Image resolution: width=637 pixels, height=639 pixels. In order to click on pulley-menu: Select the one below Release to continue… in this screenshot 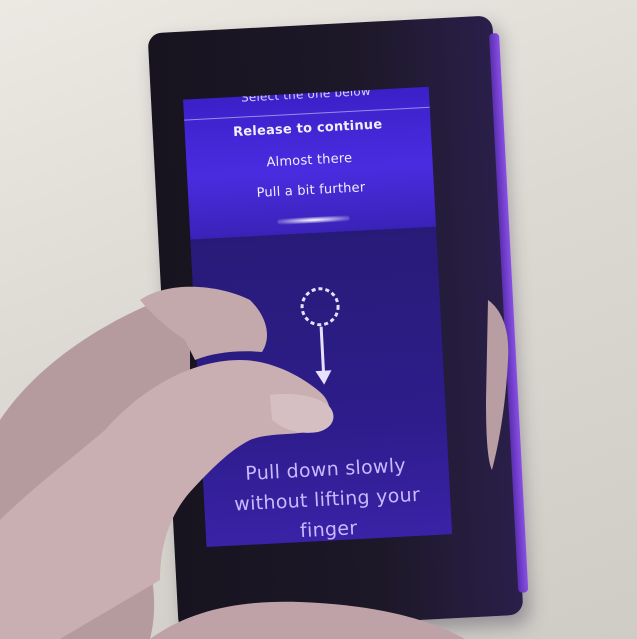, I will do `click(310, 163)`.